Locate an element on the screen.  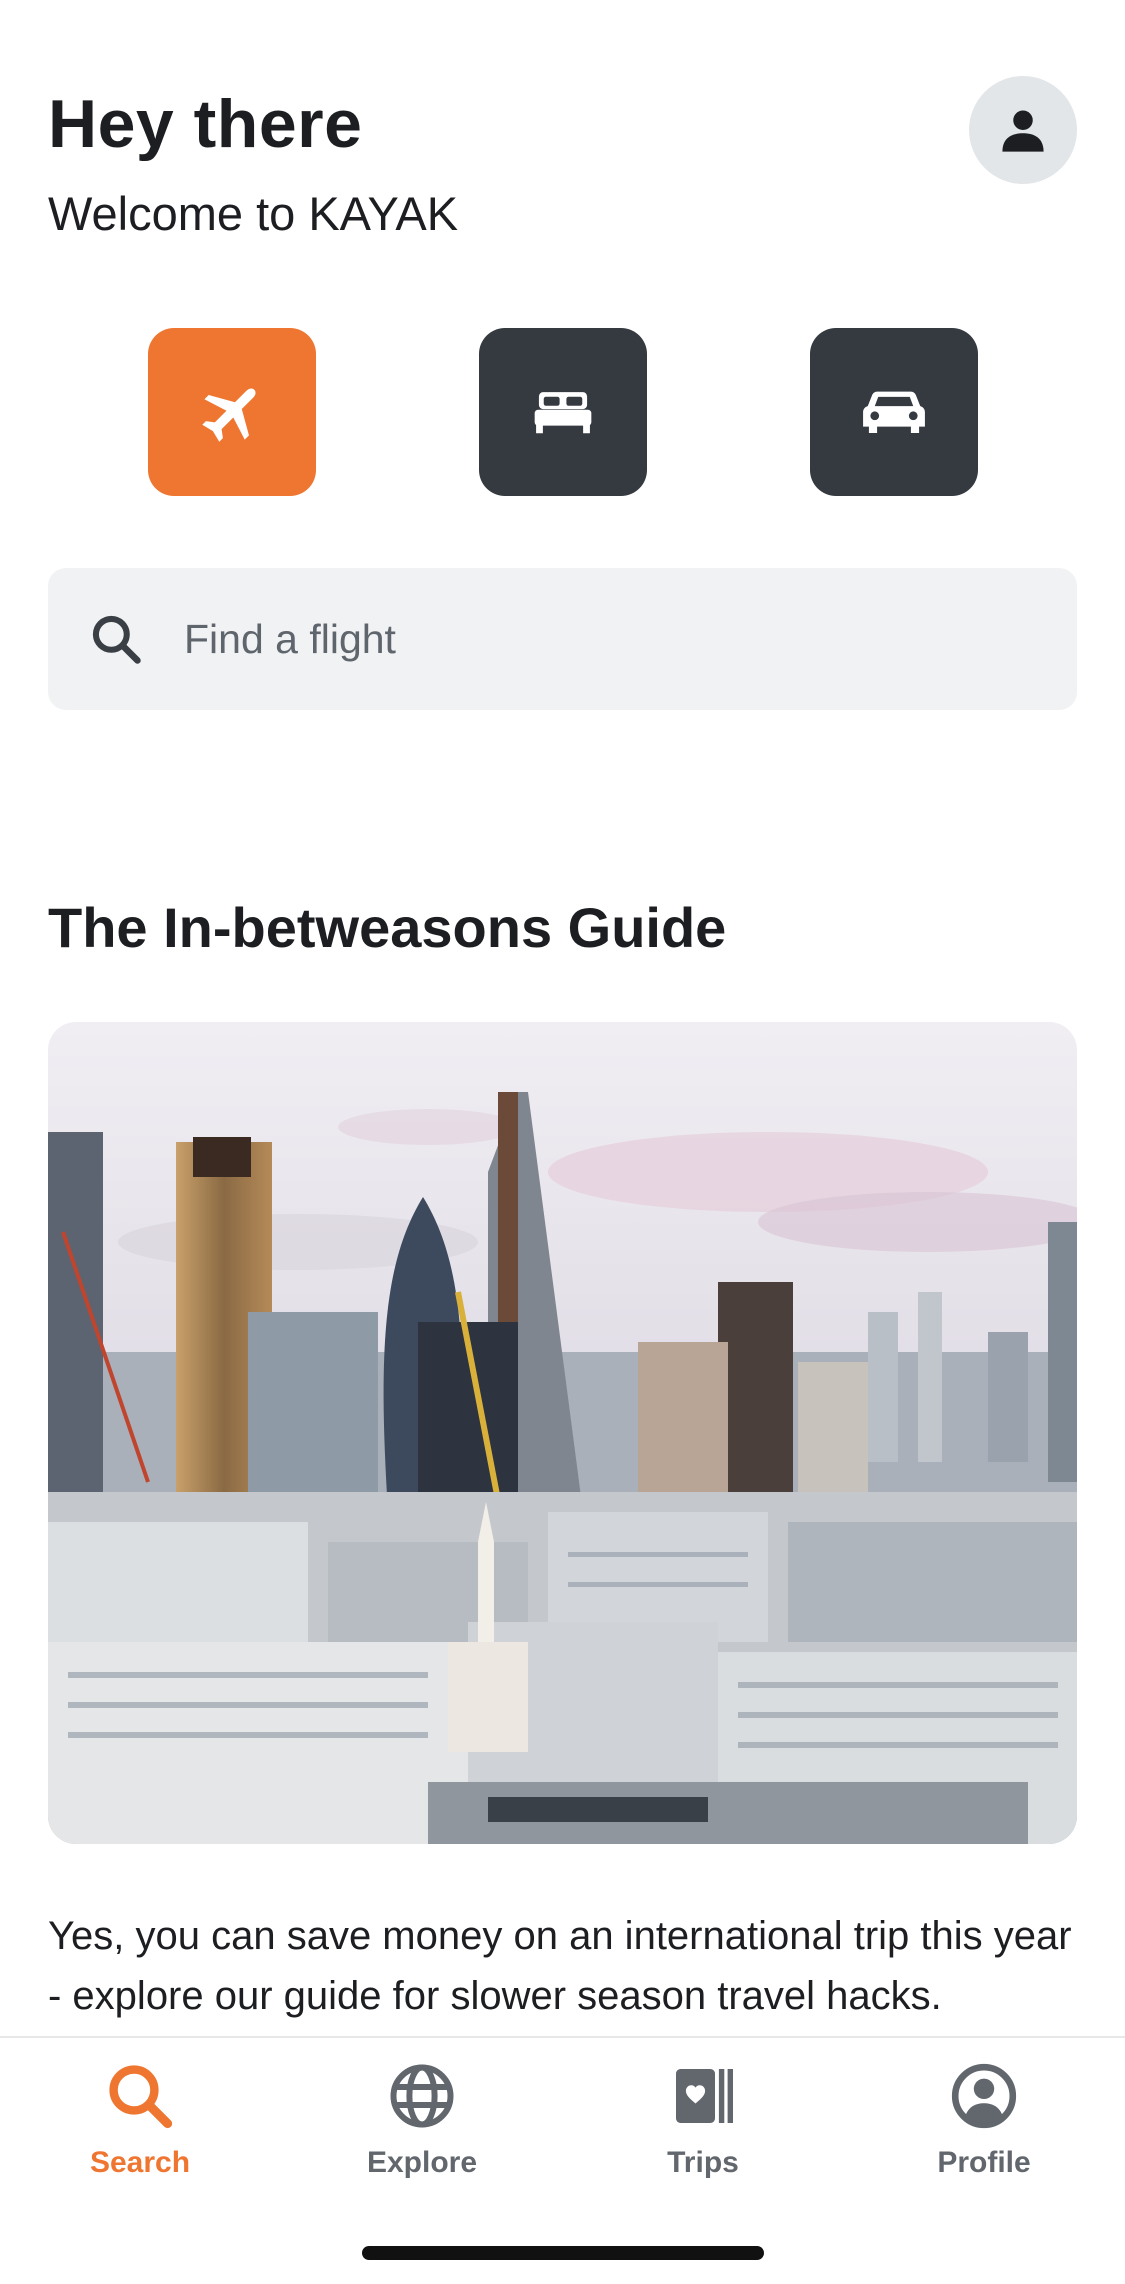
guide-title: The In-betweasons Guide is located at coordinates (387, 927).